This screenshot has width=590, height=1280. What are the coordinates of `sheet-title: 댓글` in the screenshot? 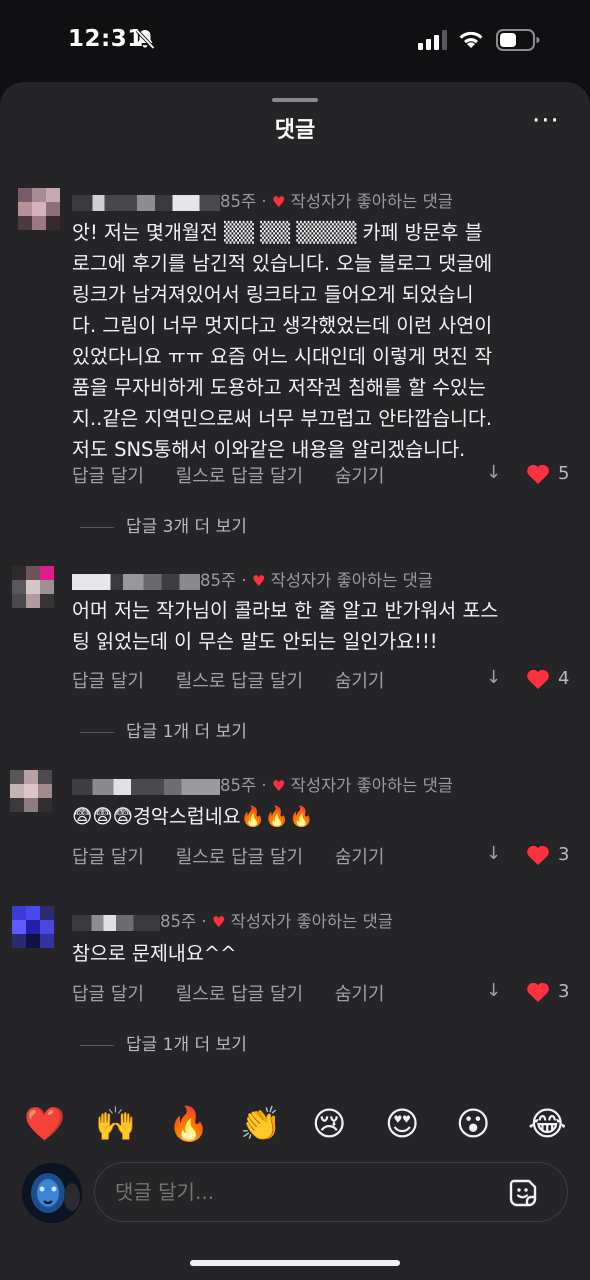 It's located at (295, 130).